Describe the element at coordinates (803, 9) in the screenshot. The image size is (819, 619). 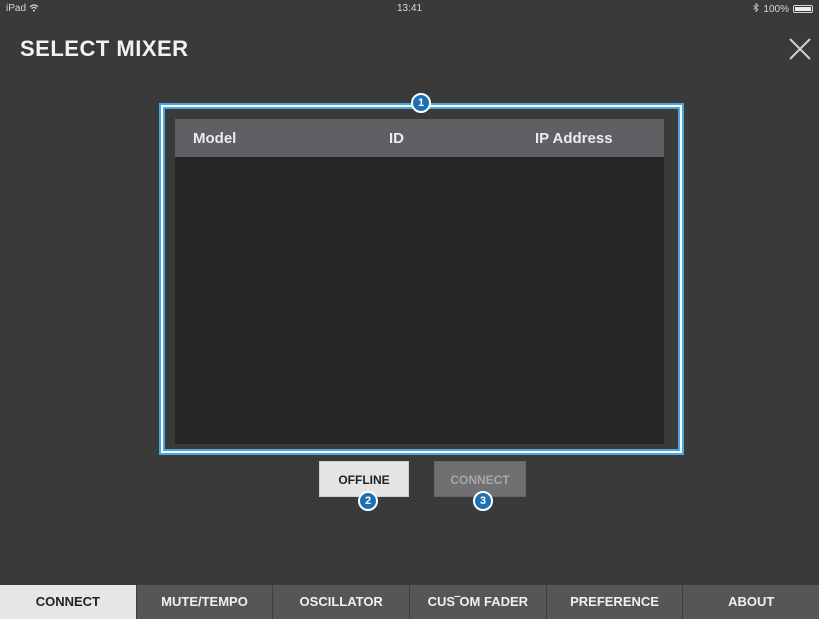
I see `battery-icon` at that location.